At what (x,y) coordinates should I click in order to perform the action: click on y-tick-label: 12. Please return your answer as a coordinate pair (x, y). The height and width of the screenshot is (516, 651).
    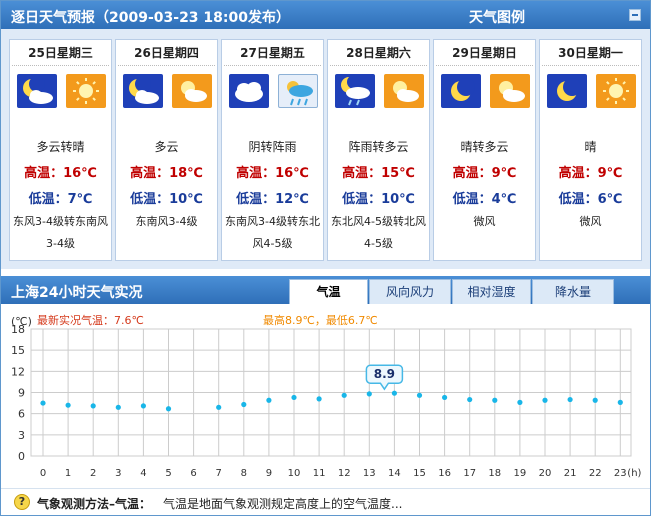
    Looking at the image, I should click on (18, 371).